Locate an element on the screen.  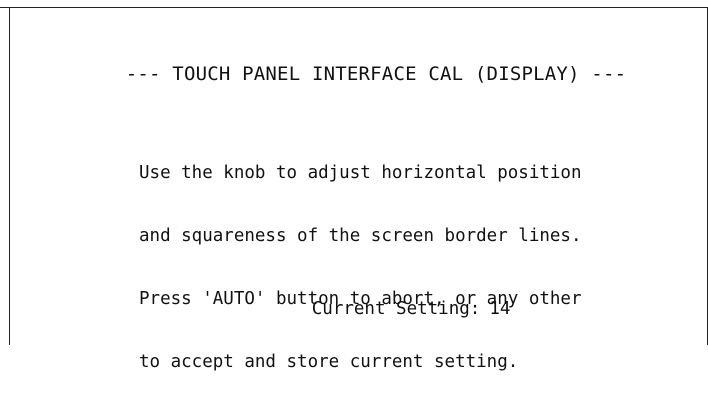
current-setting-value: 14 is located at coordinates (500, 309).